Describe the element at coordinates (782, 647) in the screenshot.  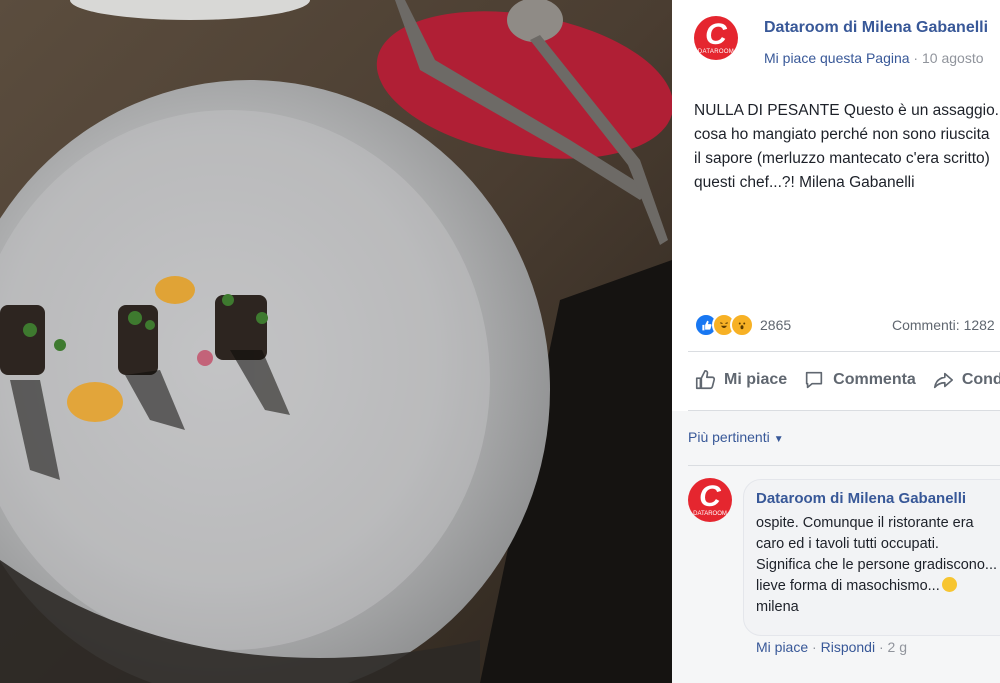
I see `comment-like-link: Mi piace` at that location.